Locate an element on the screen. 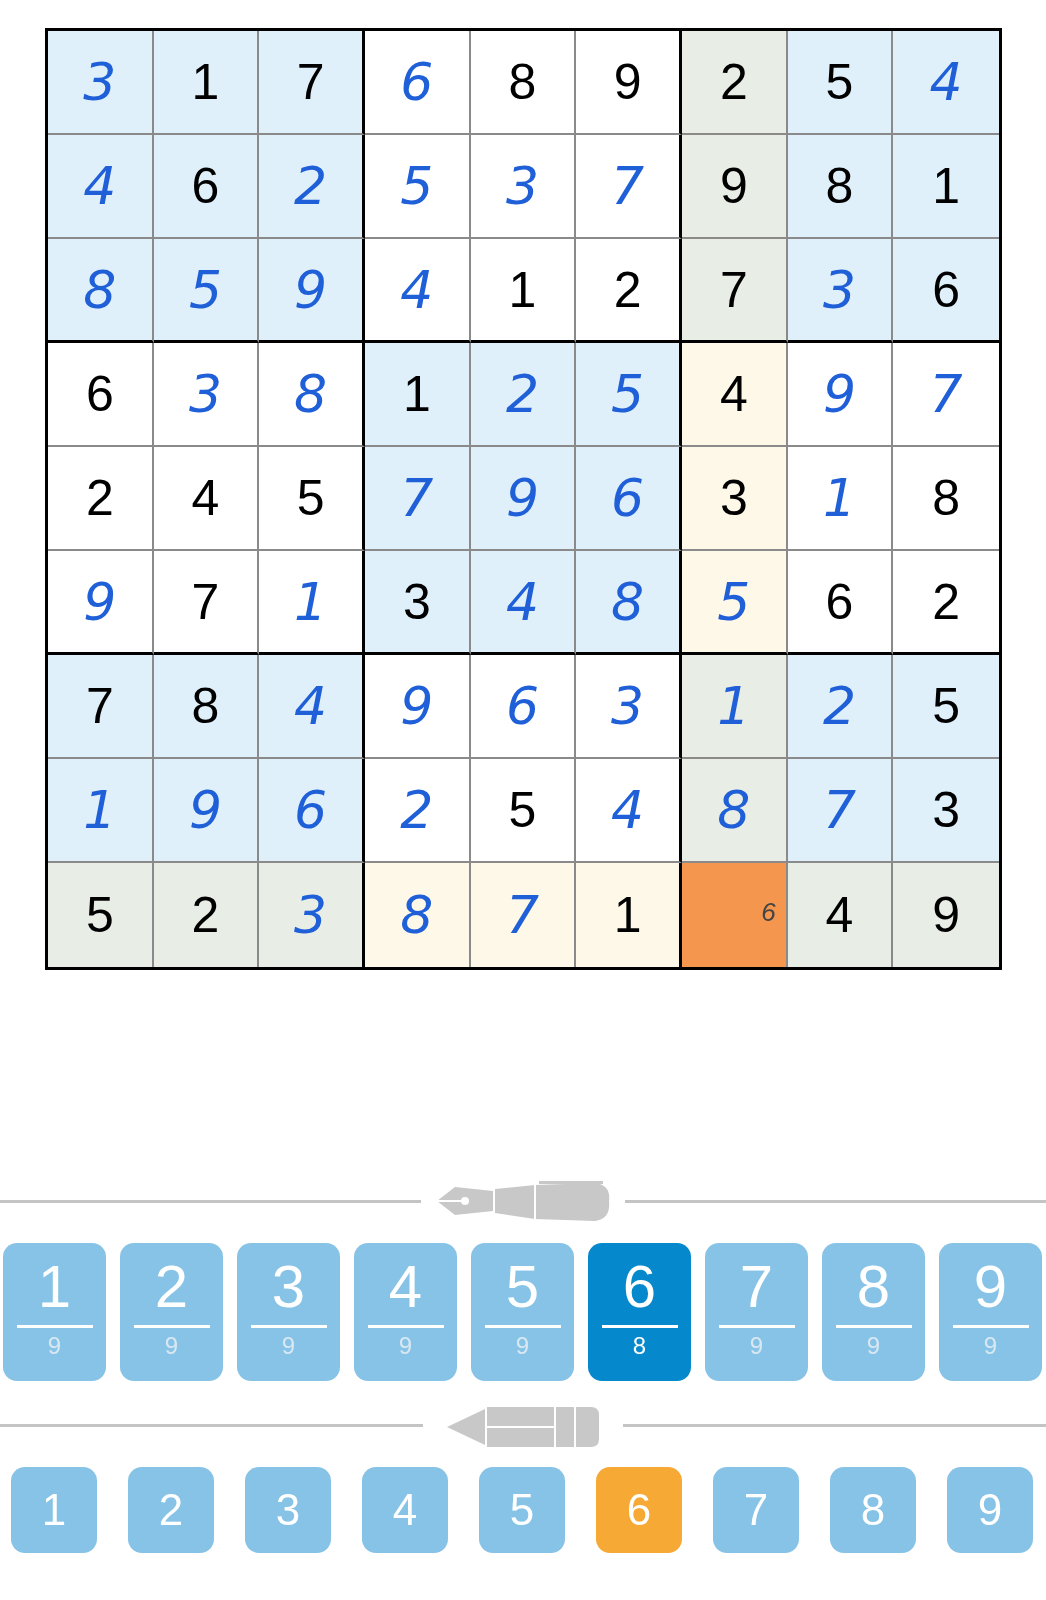 Image resolution: width=1046 pixels, height=1600 pixels. entered-digit: 9 is located at coordinates (522, 498).